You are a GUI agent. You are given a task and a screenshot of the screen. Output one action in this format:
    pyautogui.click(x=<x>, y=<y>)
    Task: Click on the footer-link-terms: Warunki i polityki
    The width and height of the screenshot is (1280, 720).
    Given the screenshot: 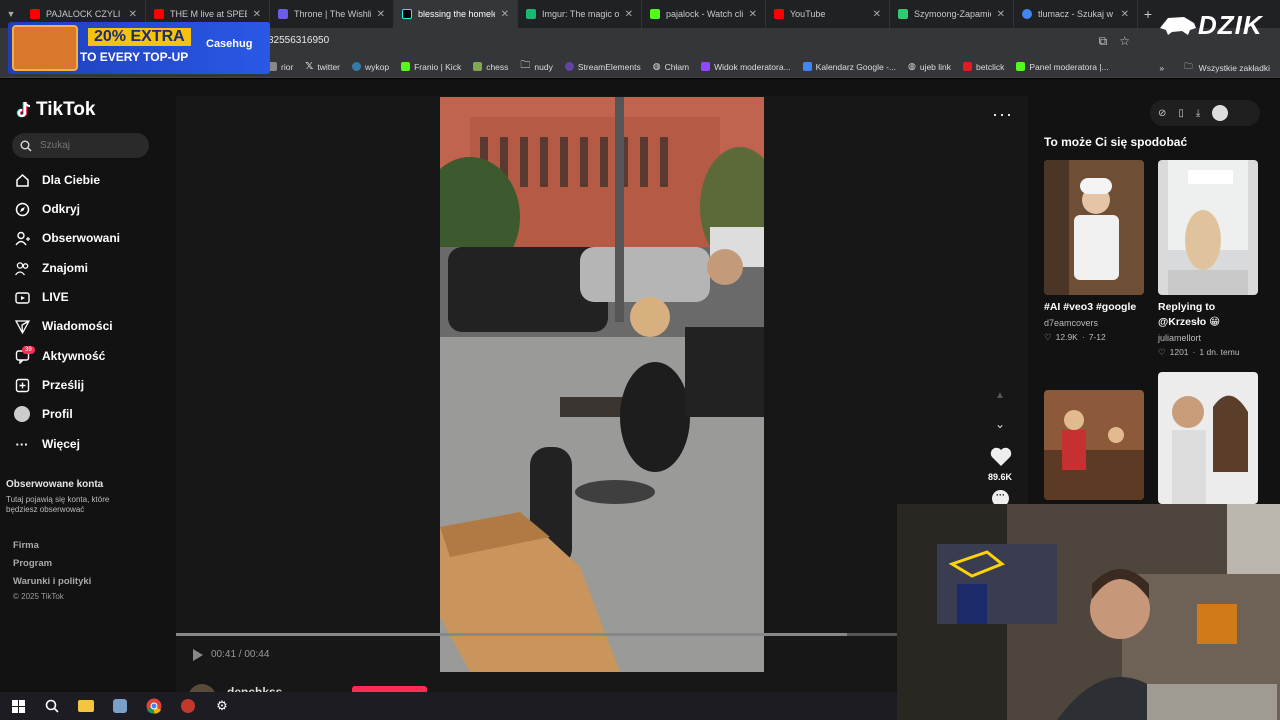 What is the action you would take?
    pyautogui.click(x=52, y=581)
    